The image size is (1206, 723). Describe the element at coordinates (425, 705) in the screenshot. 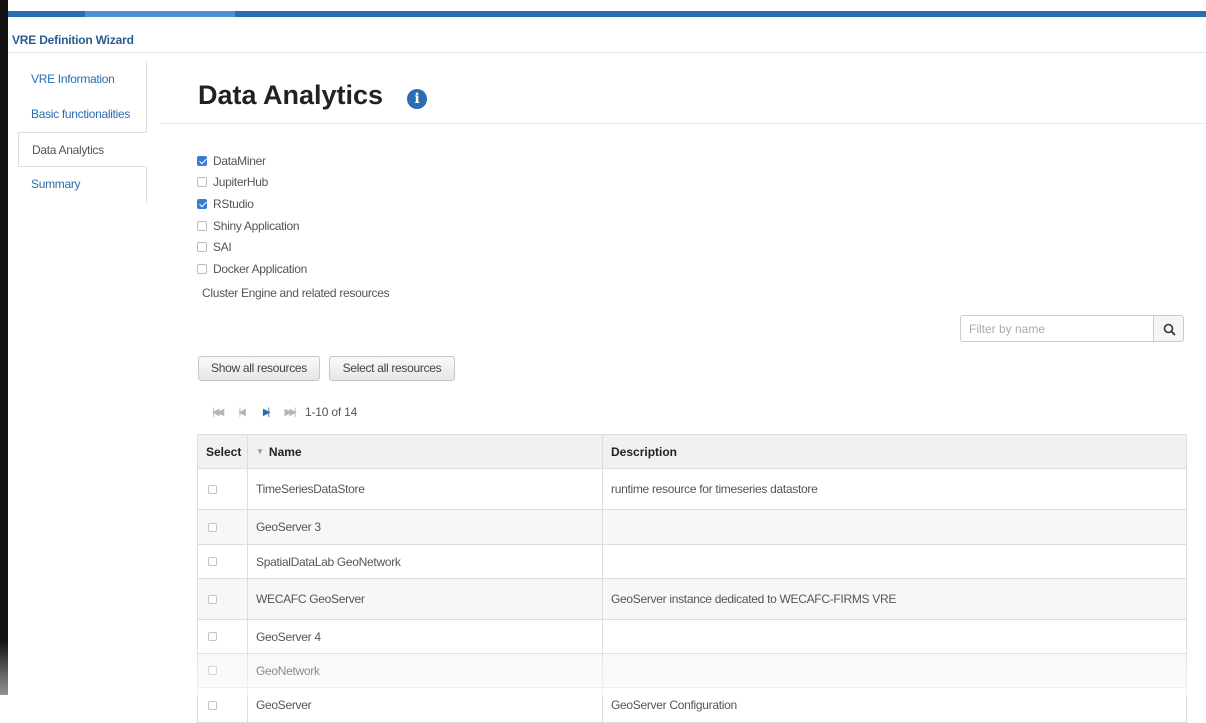

I see `row-name: GeoServer` at that location.